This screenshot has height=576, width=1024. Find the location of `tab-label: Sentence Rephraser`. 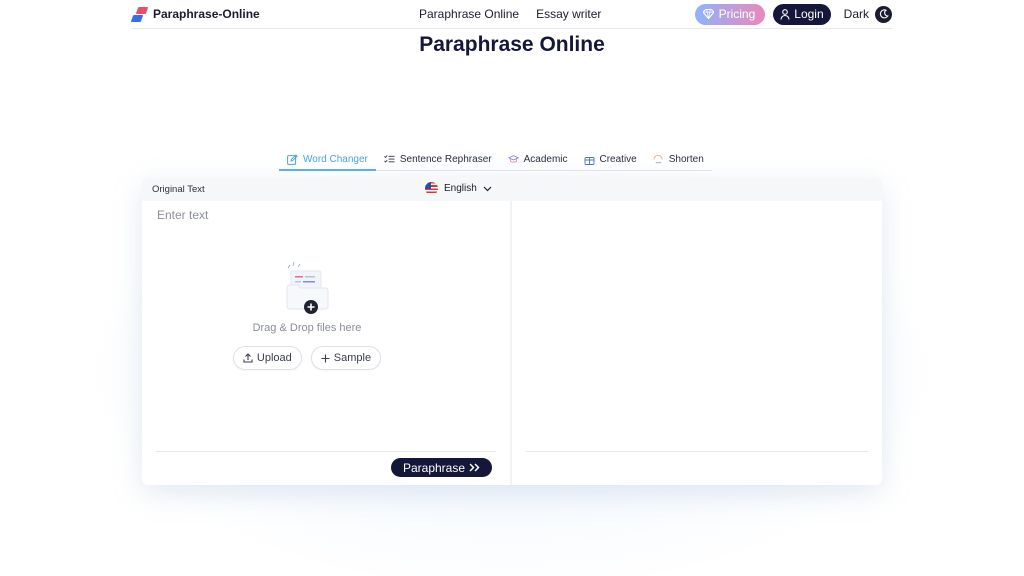

tab-label: Sentence Rephraser is located at coordinates (445, 159).